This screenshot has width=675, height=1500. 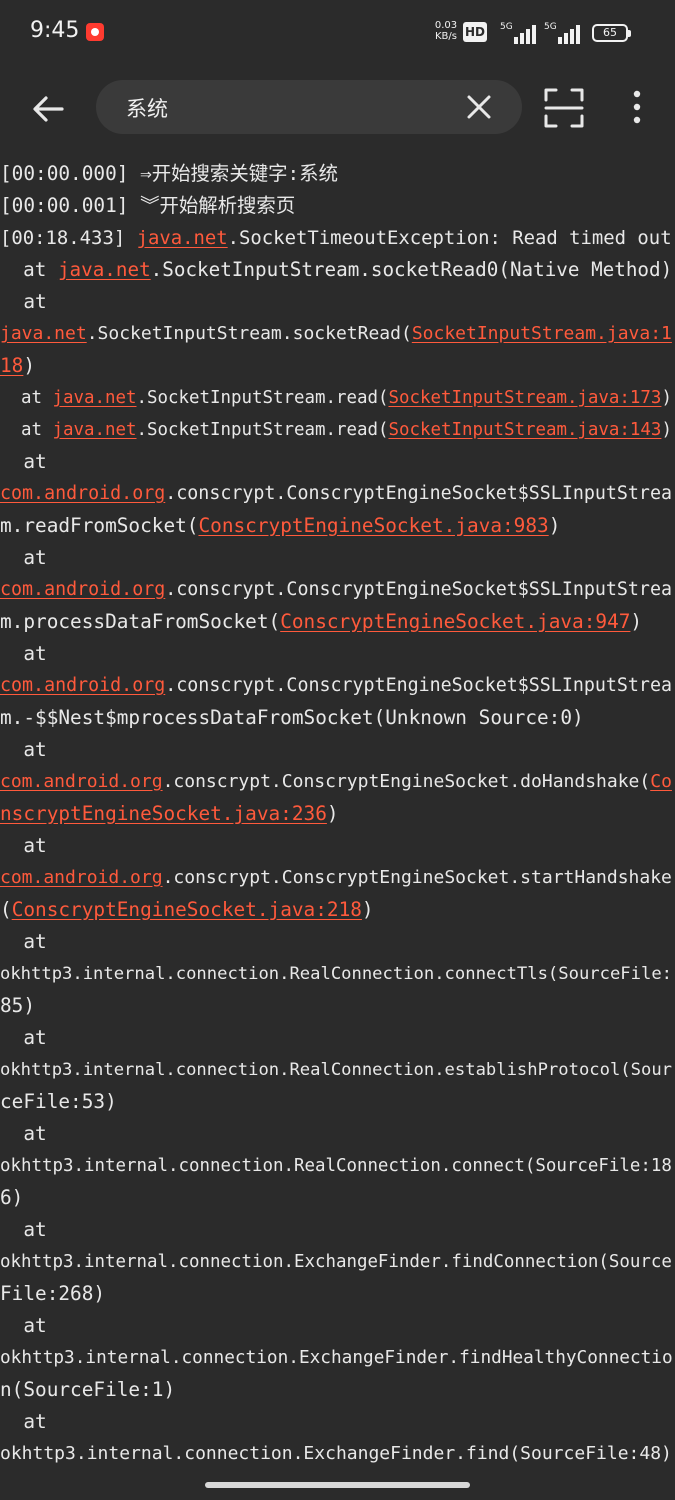 I want to click on search-input: 系统, so click(x=147, y=108).